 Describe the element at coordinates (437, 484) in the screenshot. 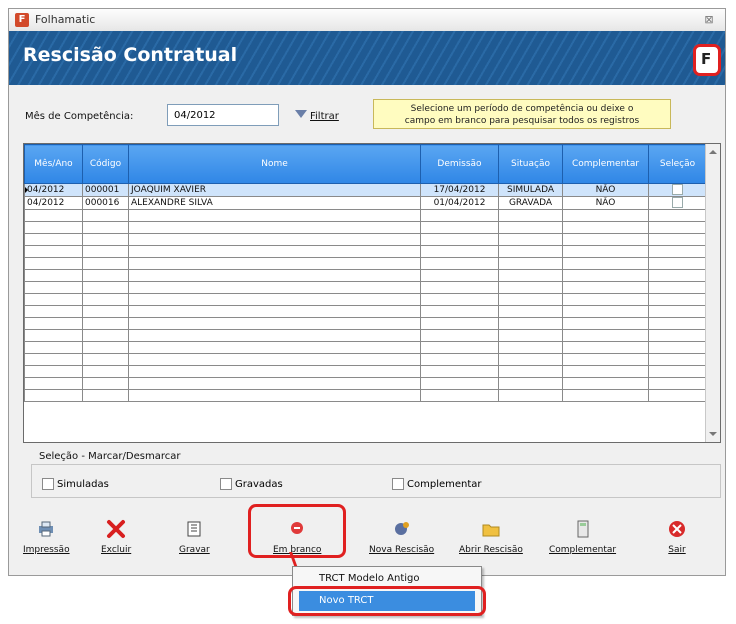

I see `complementar-checkbox: Complementar` at that location.